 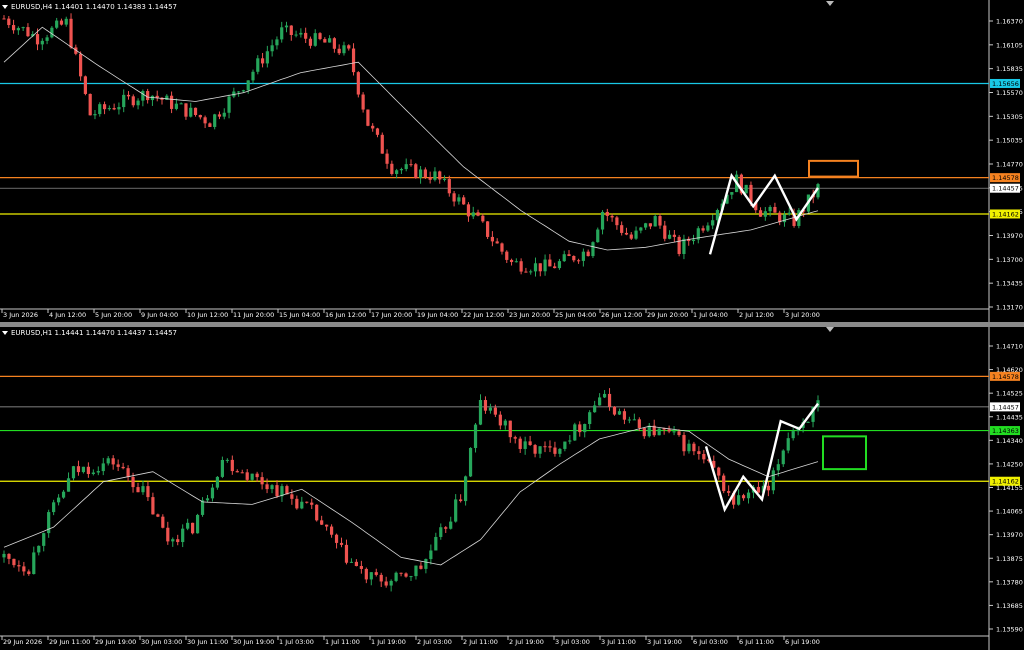 What do you see at coordinates (161, 642) in the screenshot?
I see `x-tick-label: 30 Jun 03:00` at bounding box center [161, 642].